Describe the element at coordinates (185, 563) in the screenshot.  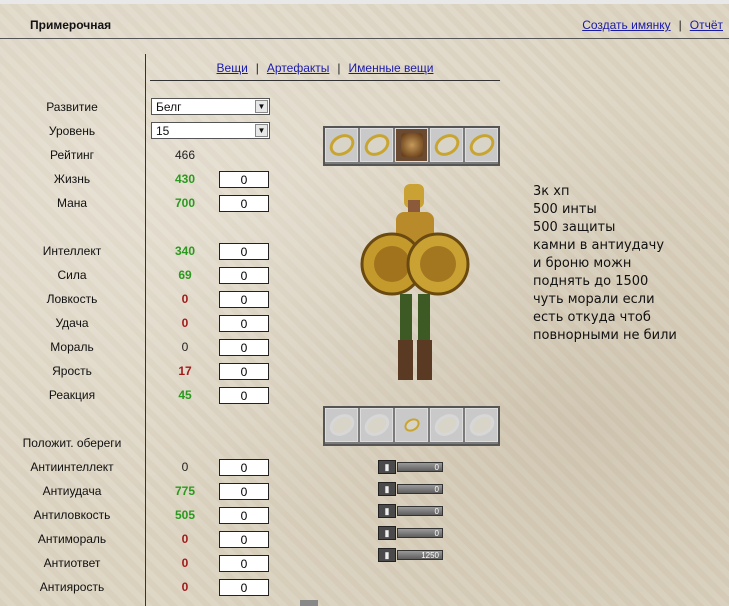
I see `amulet-value-anti-response: 0` at that location.